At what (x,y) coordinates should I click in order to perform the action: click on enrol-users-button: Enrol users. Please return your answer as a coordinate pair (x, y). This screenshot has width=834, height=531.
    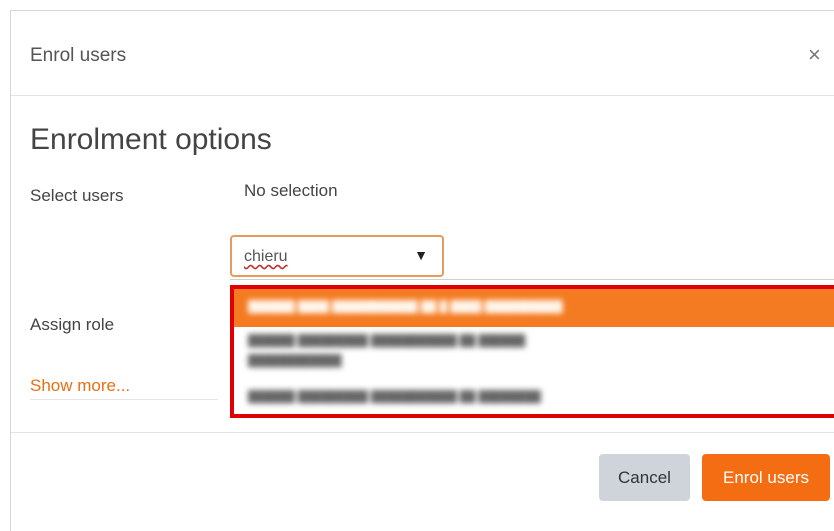
    Looking at the image, I should click on (766, 477).